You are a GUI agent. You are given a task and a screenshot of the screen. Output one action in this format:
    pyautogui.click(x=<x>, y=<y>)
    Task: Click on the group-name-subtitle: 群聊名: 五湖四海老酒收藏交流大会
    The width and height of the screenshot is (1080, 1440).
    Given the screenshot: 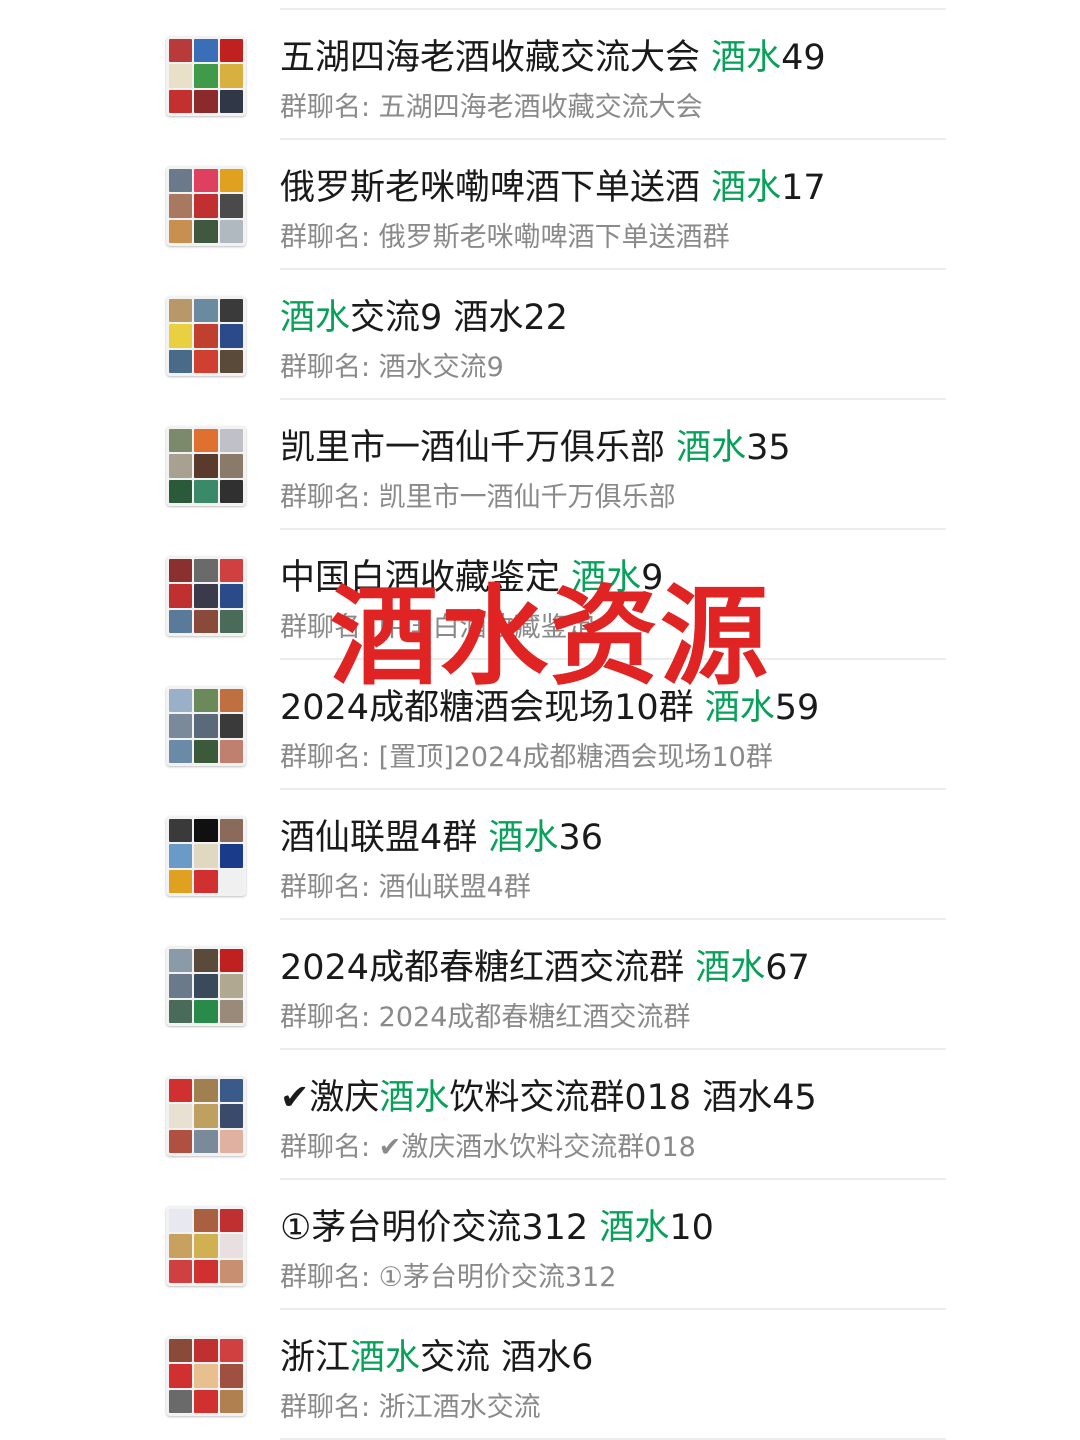 What is the action you would take?
    pyautogui.click(x=491, y=107)
    